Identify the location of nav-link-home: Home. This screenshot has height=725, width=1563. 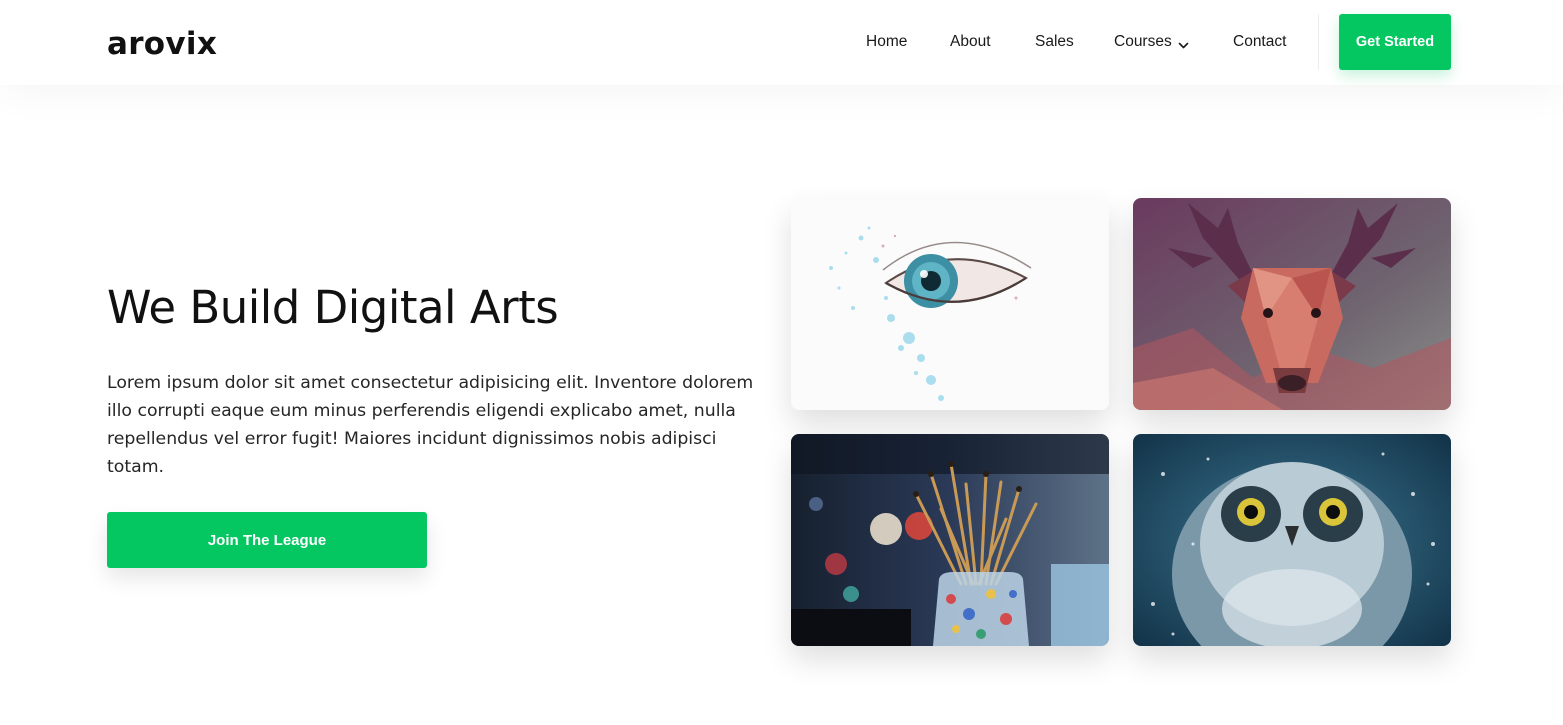
(886, 42).